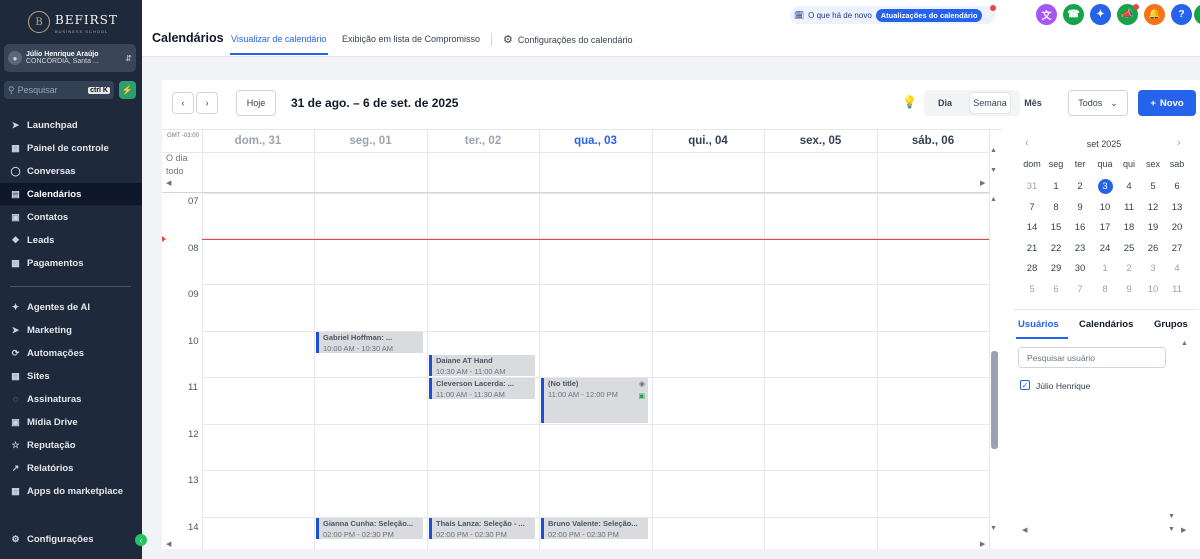  I want to click on prev-week-button: ‹, so click(183, 103).